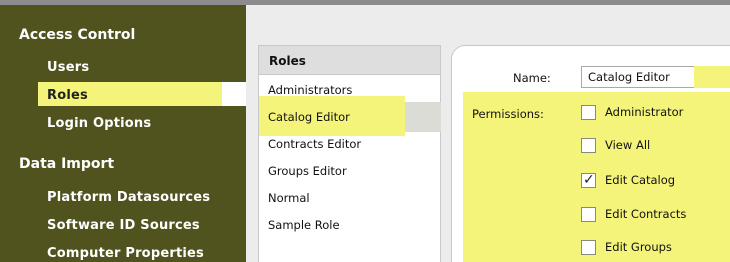  Describe the element at coordinates (68, 67) in the screenshot. I see `sidebar-item-users: Users` at that location.